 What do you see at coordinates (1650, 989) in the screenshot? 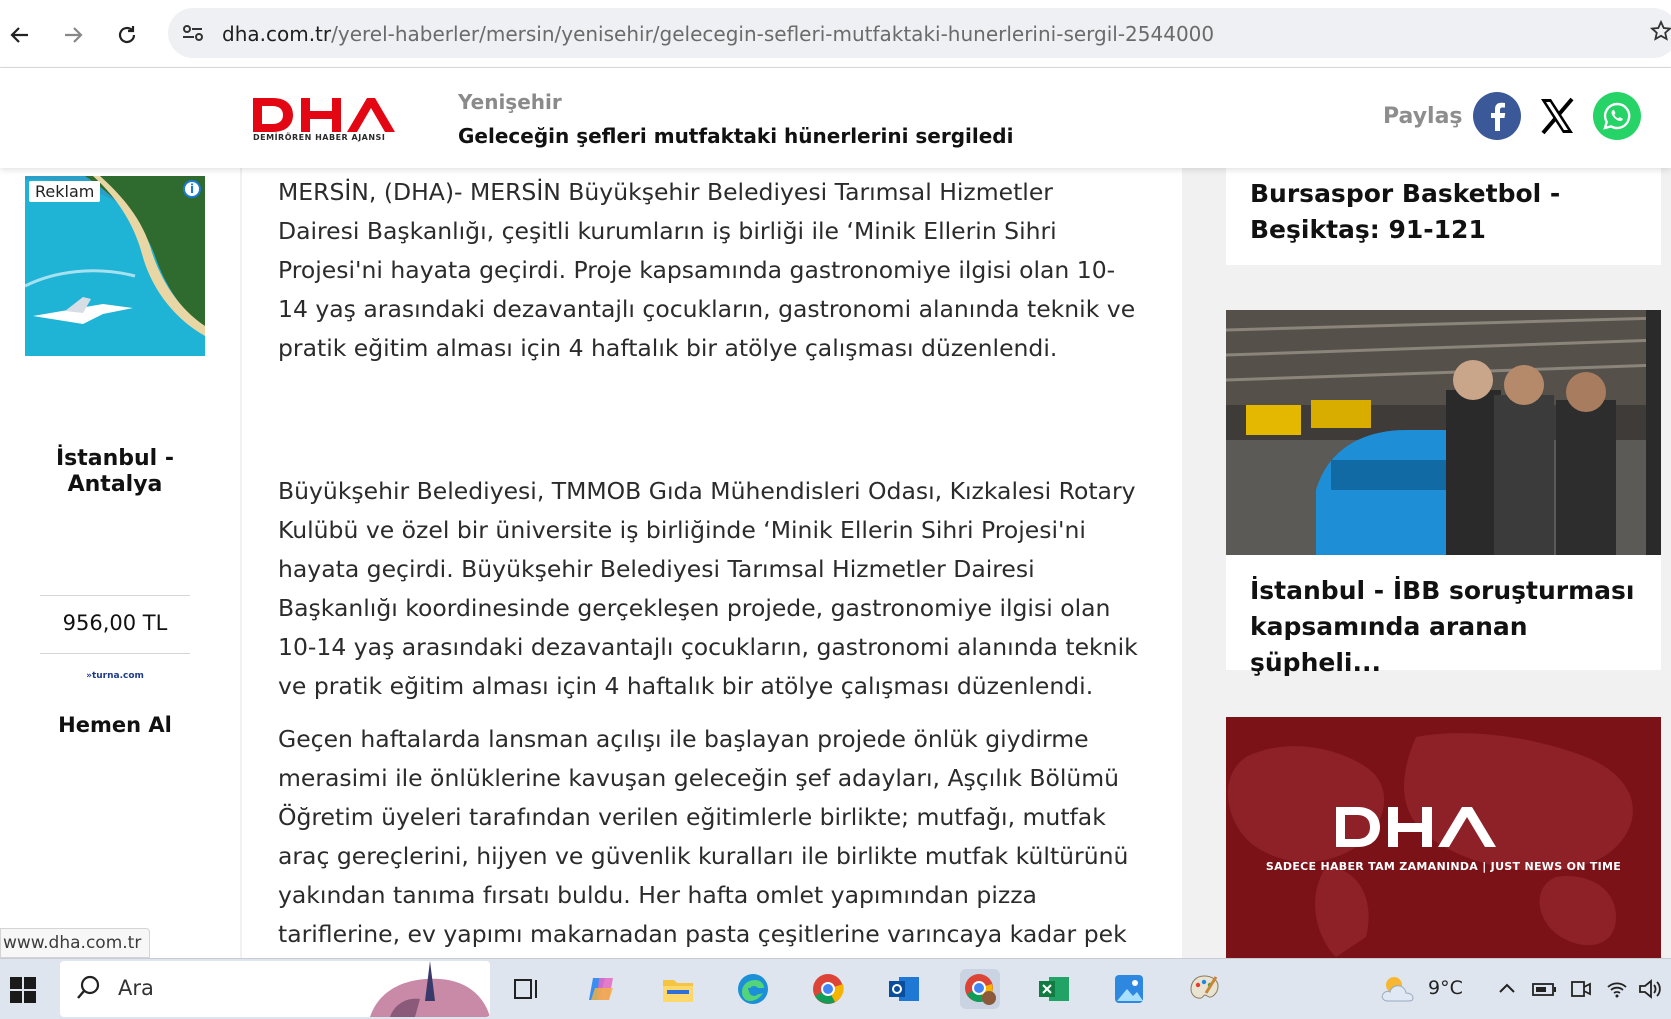
I see `speaker-icon` at bounding box center [1650, 989].